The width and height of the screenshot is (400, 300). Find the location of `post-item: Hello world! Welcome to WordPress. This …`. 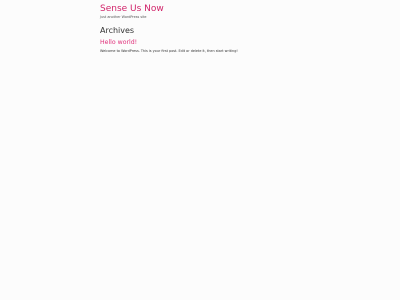

post-item: Hello world! Welcome to WordPress. This … is located at coordinates (205, 46).